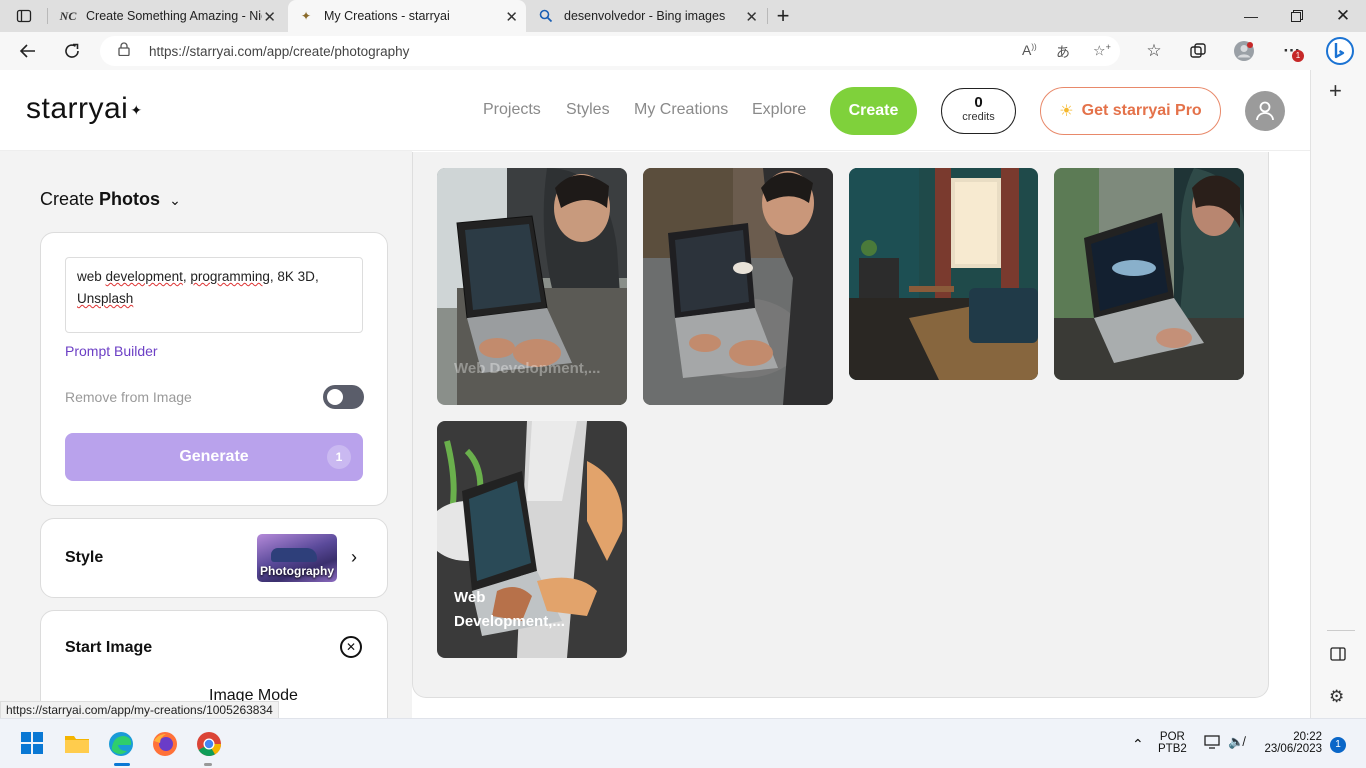 This screenshot has height=768, width=1366. What do you see at coordinates (1102, 51) in the screenshot?
I see `add-favorite-icon: ☆+` at bounding box center [1102, 51].